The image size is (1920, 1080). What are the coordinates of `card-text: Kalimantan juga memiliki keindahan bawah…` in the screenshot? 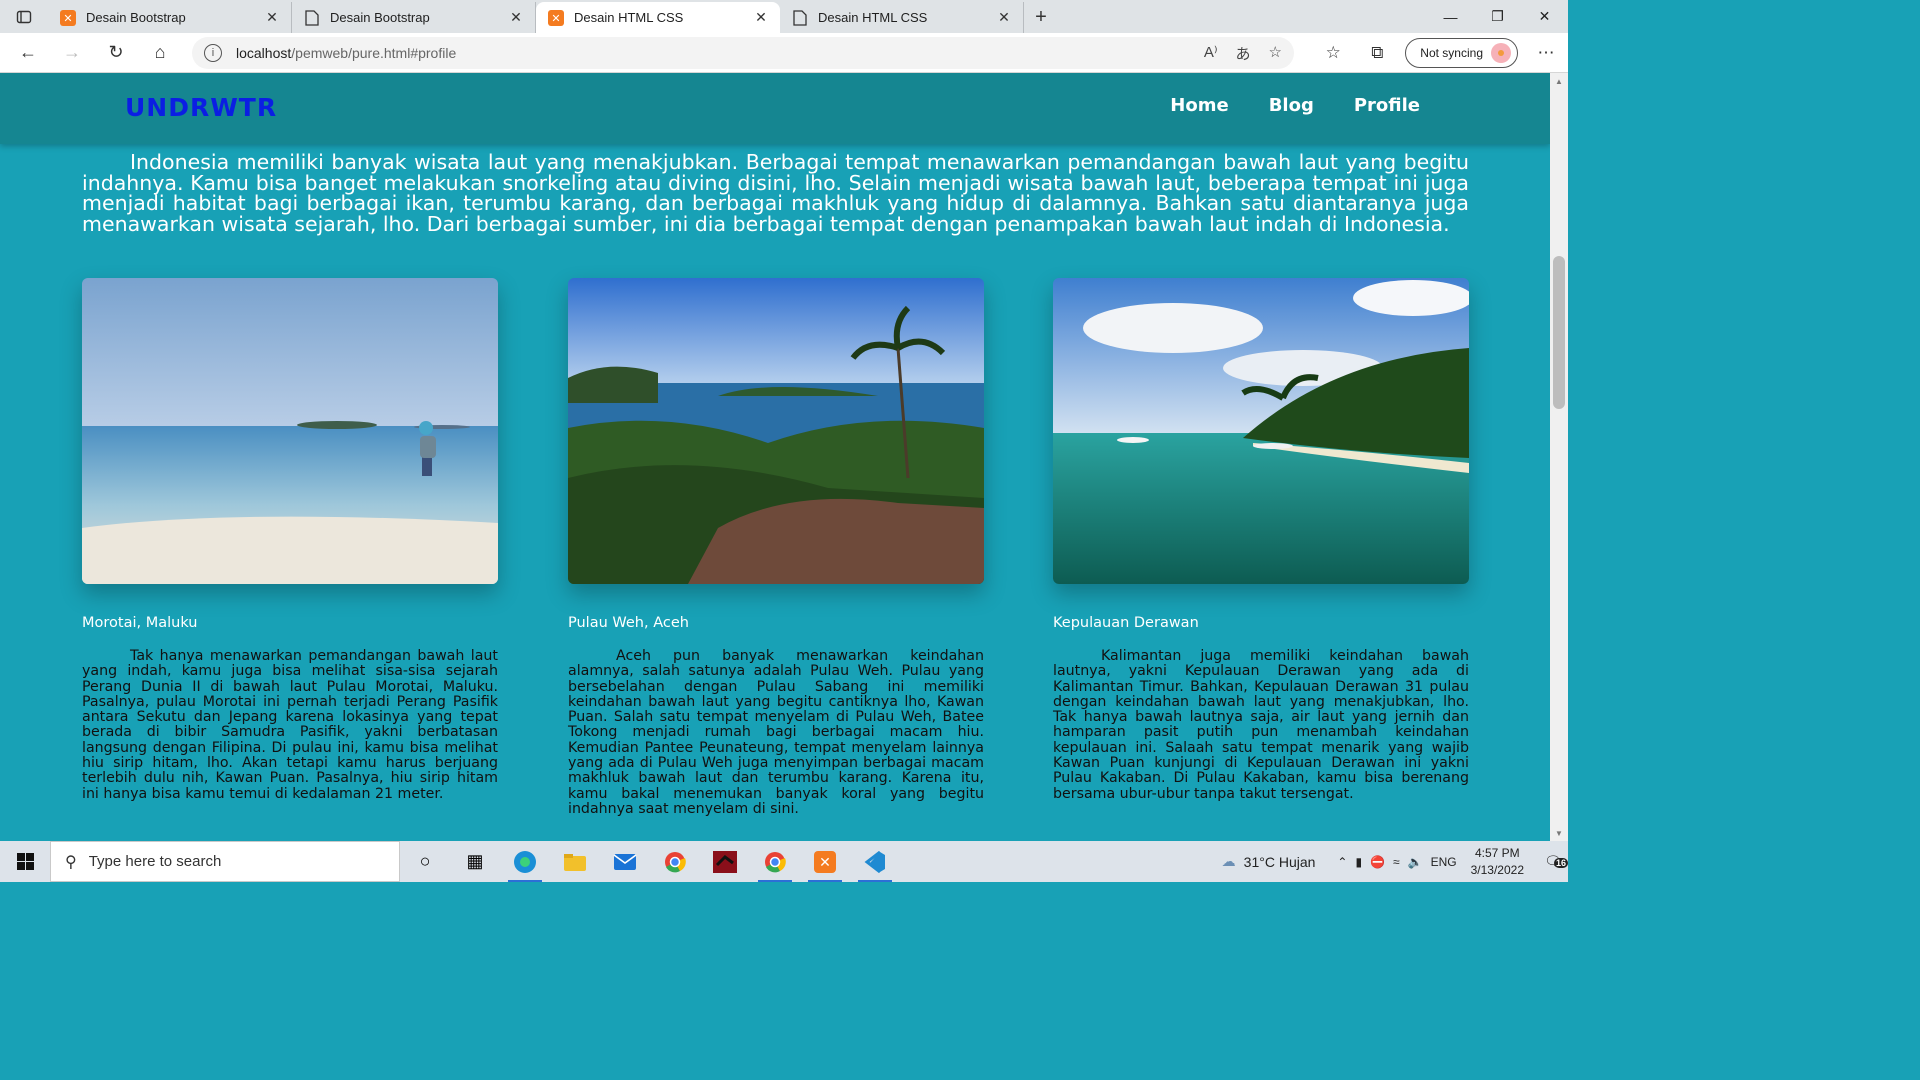 It's located at (1261, 725).